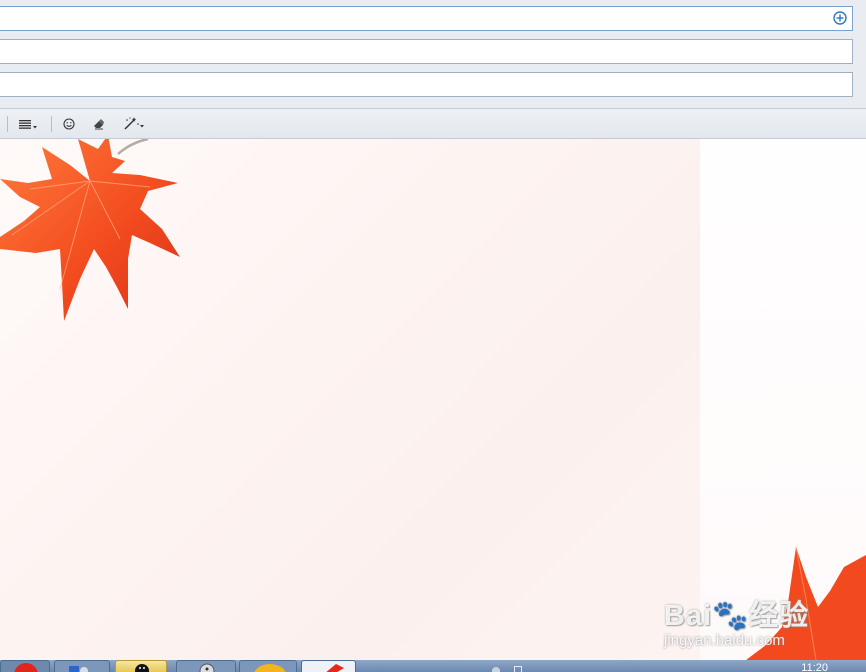  I want to click on smiley-icon, so click(69, 124).